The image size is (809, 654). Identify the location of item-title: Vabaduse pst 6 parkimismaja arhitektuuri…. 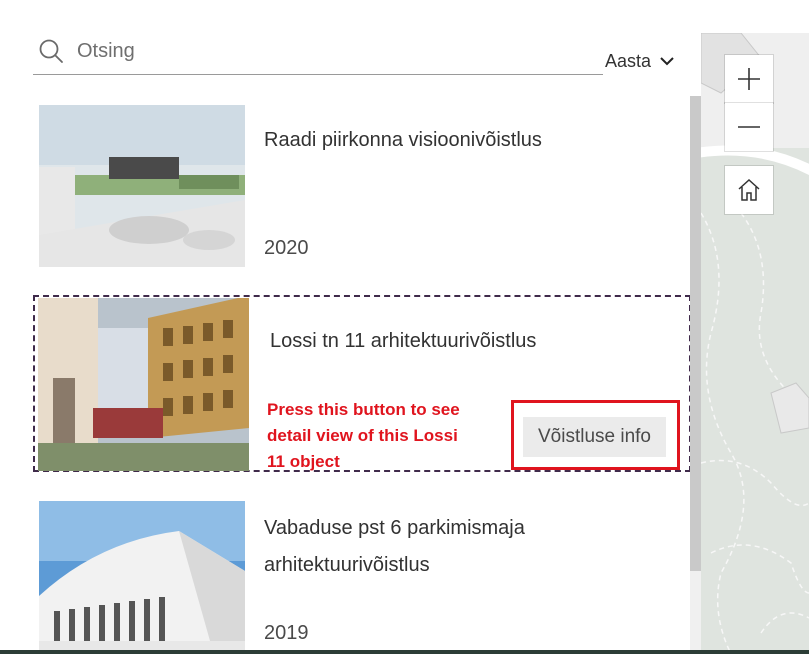
(464, 547).